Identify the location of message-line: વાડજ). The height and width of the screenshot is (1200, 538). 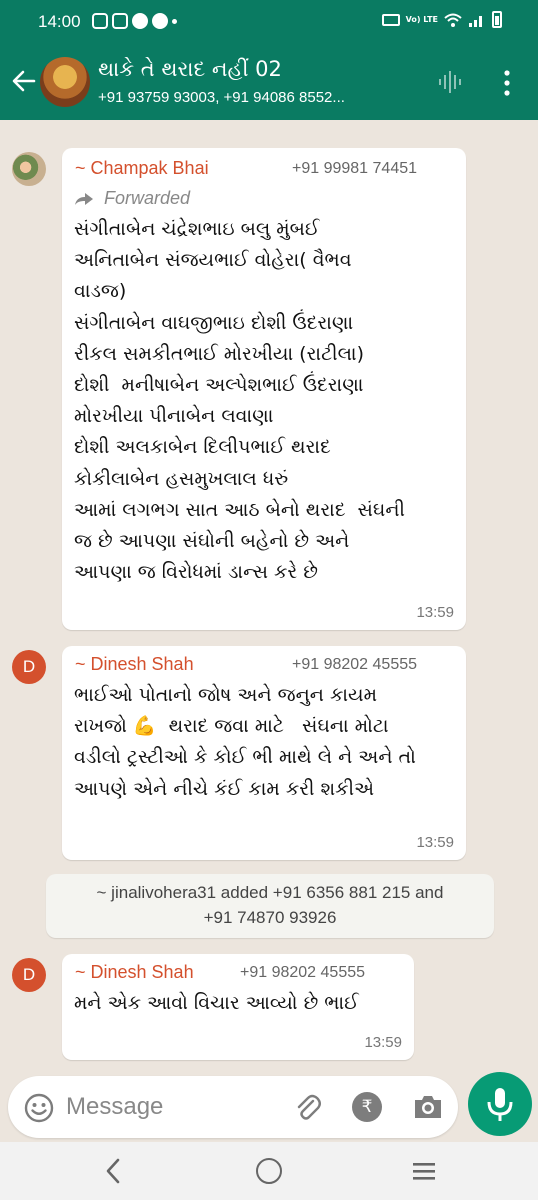
(100, 291).